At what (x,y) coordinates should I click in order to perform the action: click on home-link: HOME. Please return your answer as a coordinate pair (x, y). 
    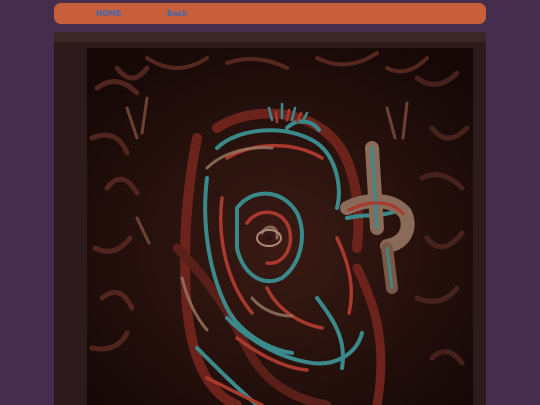
    Looking at the image, I should click on (108, 13).